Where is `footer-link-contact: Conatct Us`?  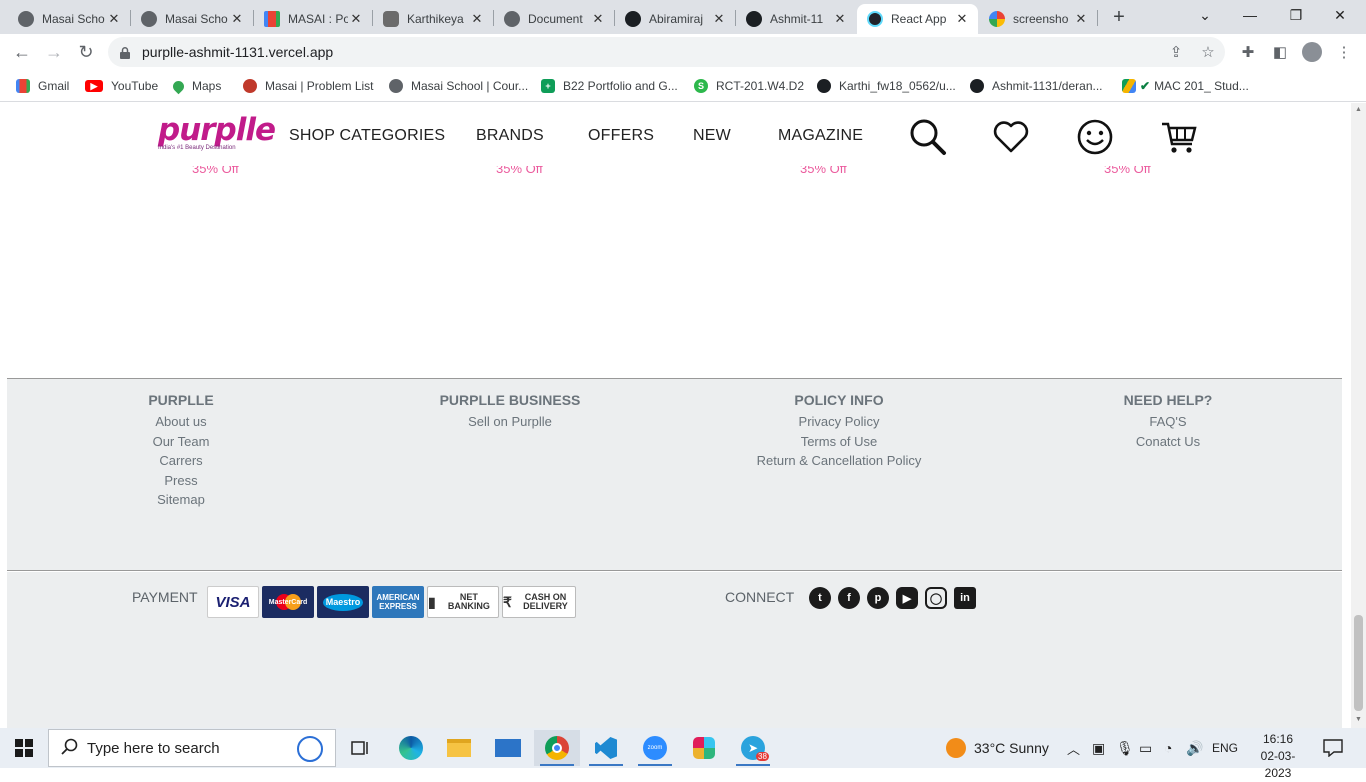
footer-link-contact: Conatct Us is located at coordinates (1168, 442).